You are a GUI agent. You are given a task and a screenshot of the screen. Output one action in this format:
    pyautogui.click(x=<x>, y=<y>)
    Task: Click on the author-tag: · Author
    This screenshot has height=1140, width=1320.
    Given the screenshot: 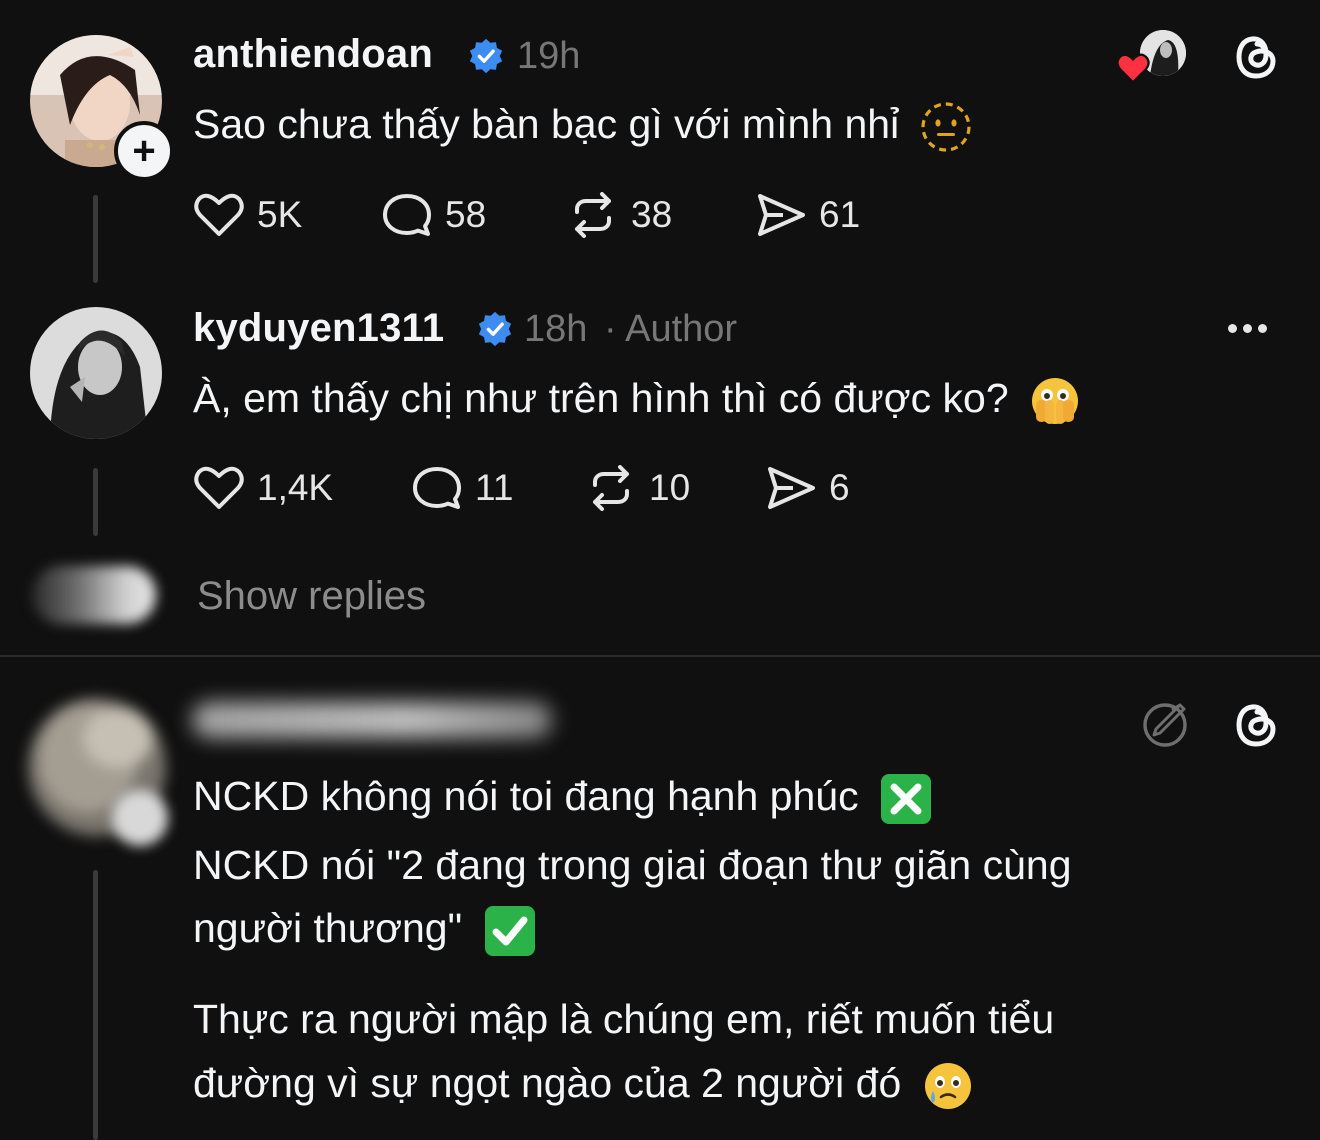 What is the action you would take?
    pyautogui.click(x=671, y=329)
    